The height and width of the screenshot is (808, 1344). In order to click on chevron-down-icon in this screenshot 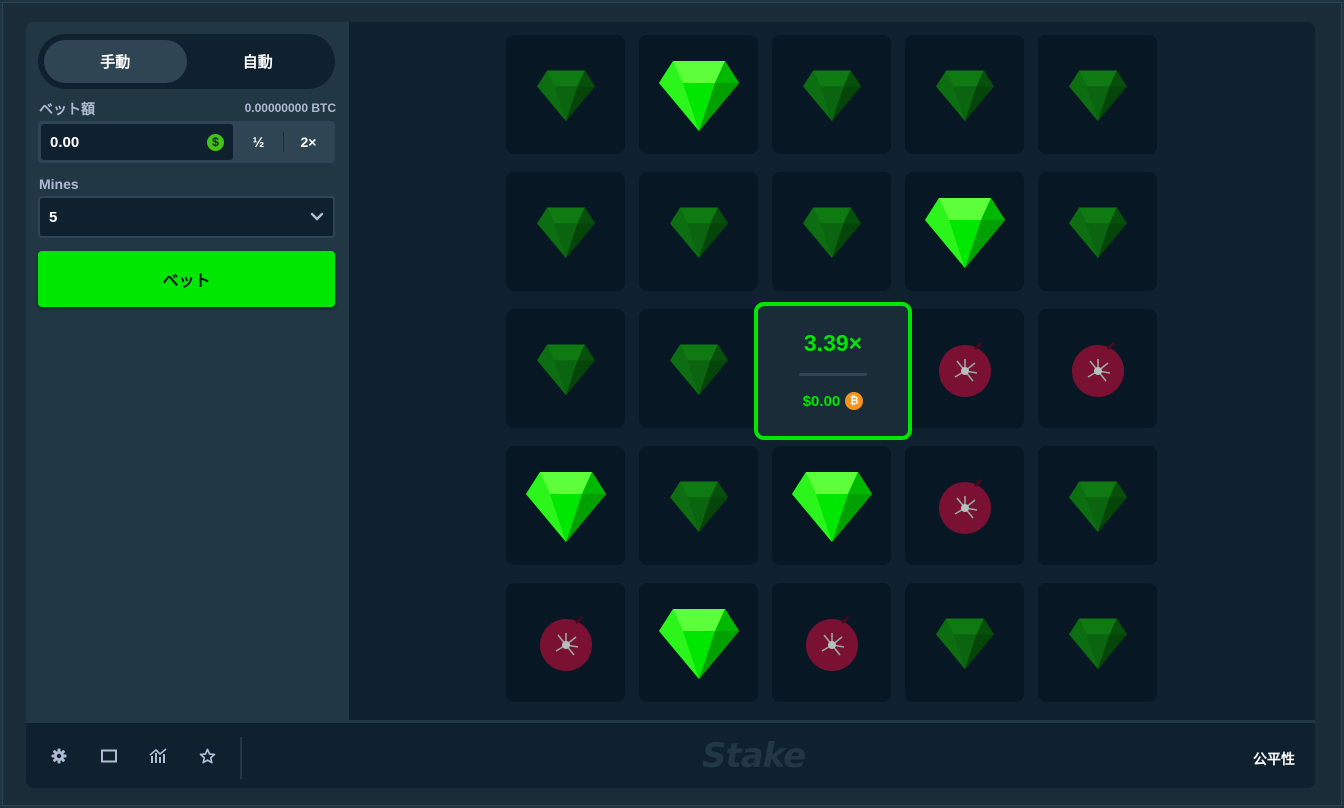, I will do `click(317, 217)`.